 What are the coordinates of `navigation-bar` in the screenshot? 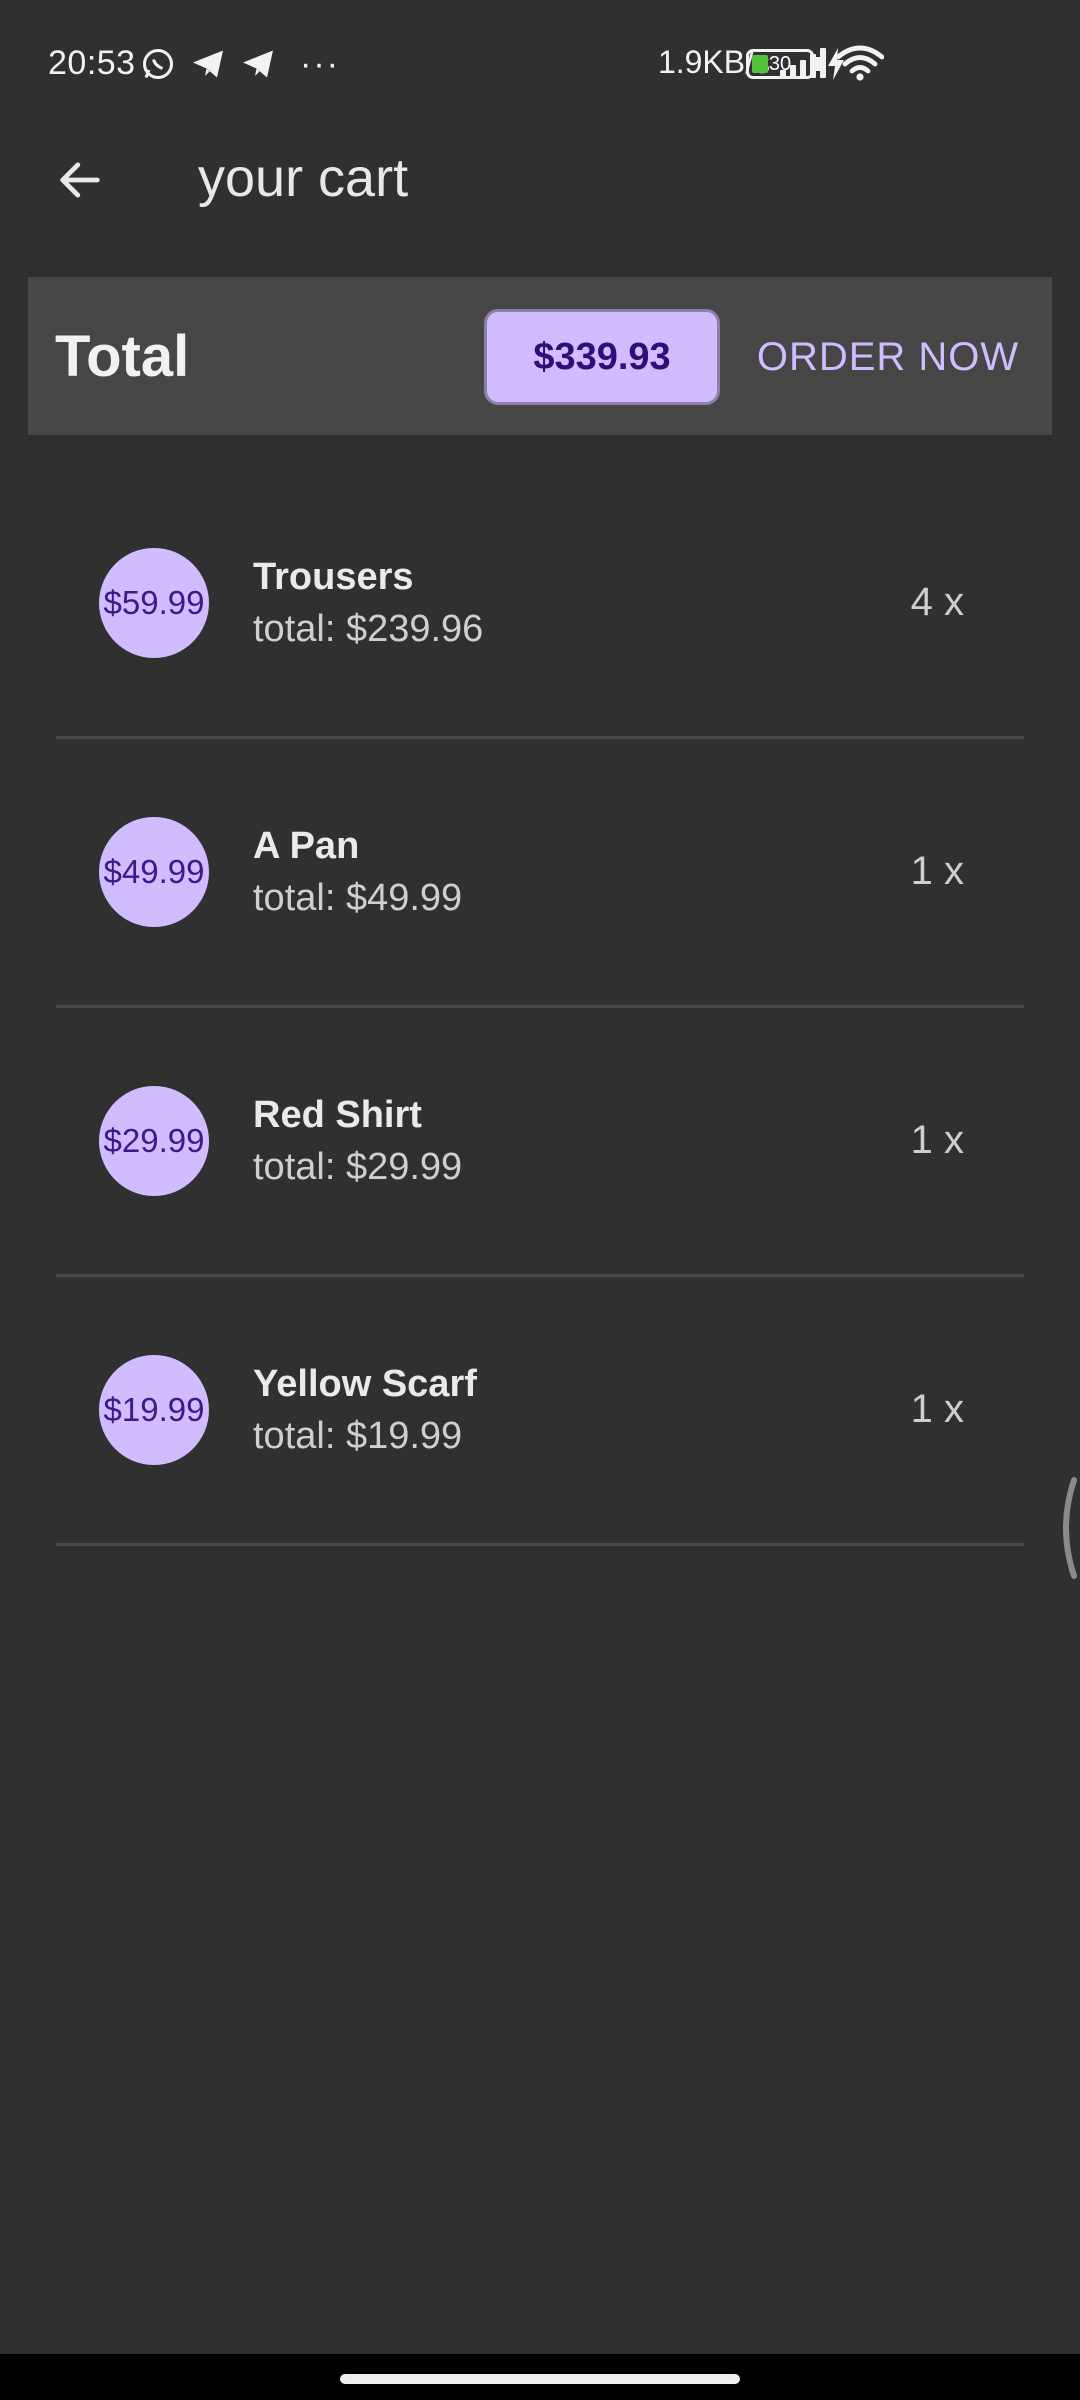 It's located at (540, 2377).